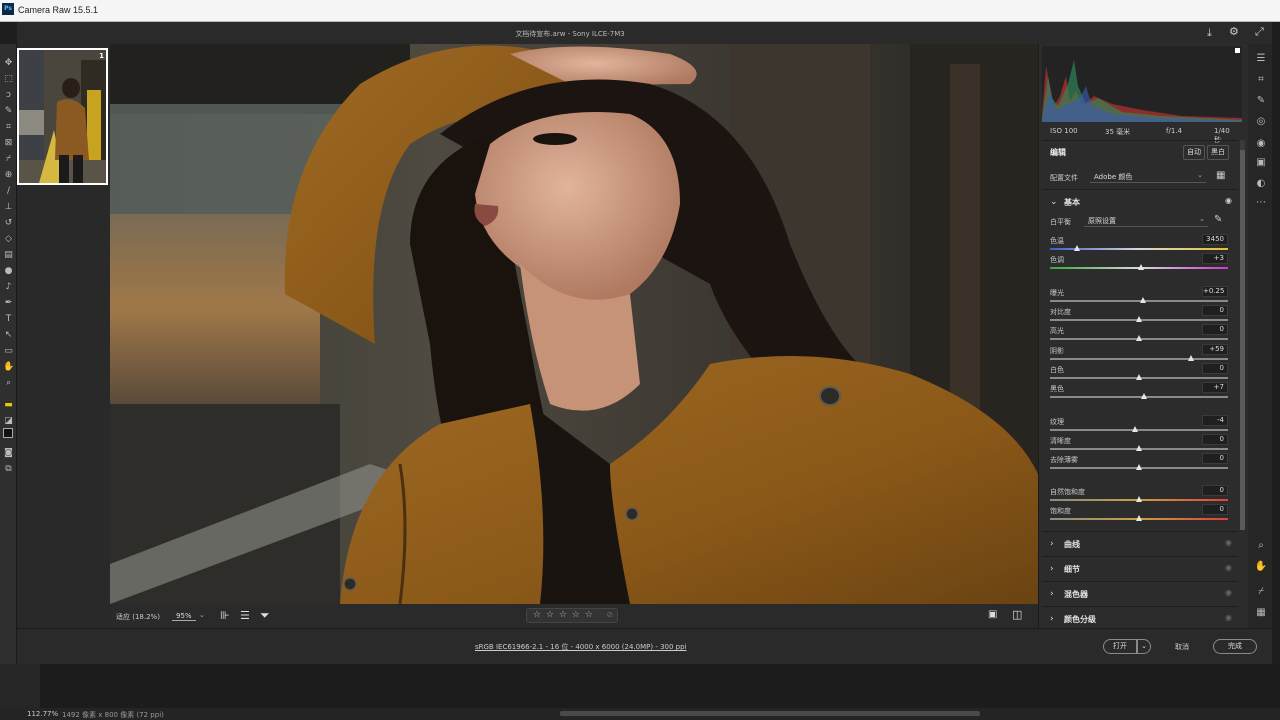 The width and height of the screenshot is (1280, 720). What do you see at coordinates (8, 255) in the screenshot?
I see `gradient-tool-icon: ▤` at bounding box center [8, 255].